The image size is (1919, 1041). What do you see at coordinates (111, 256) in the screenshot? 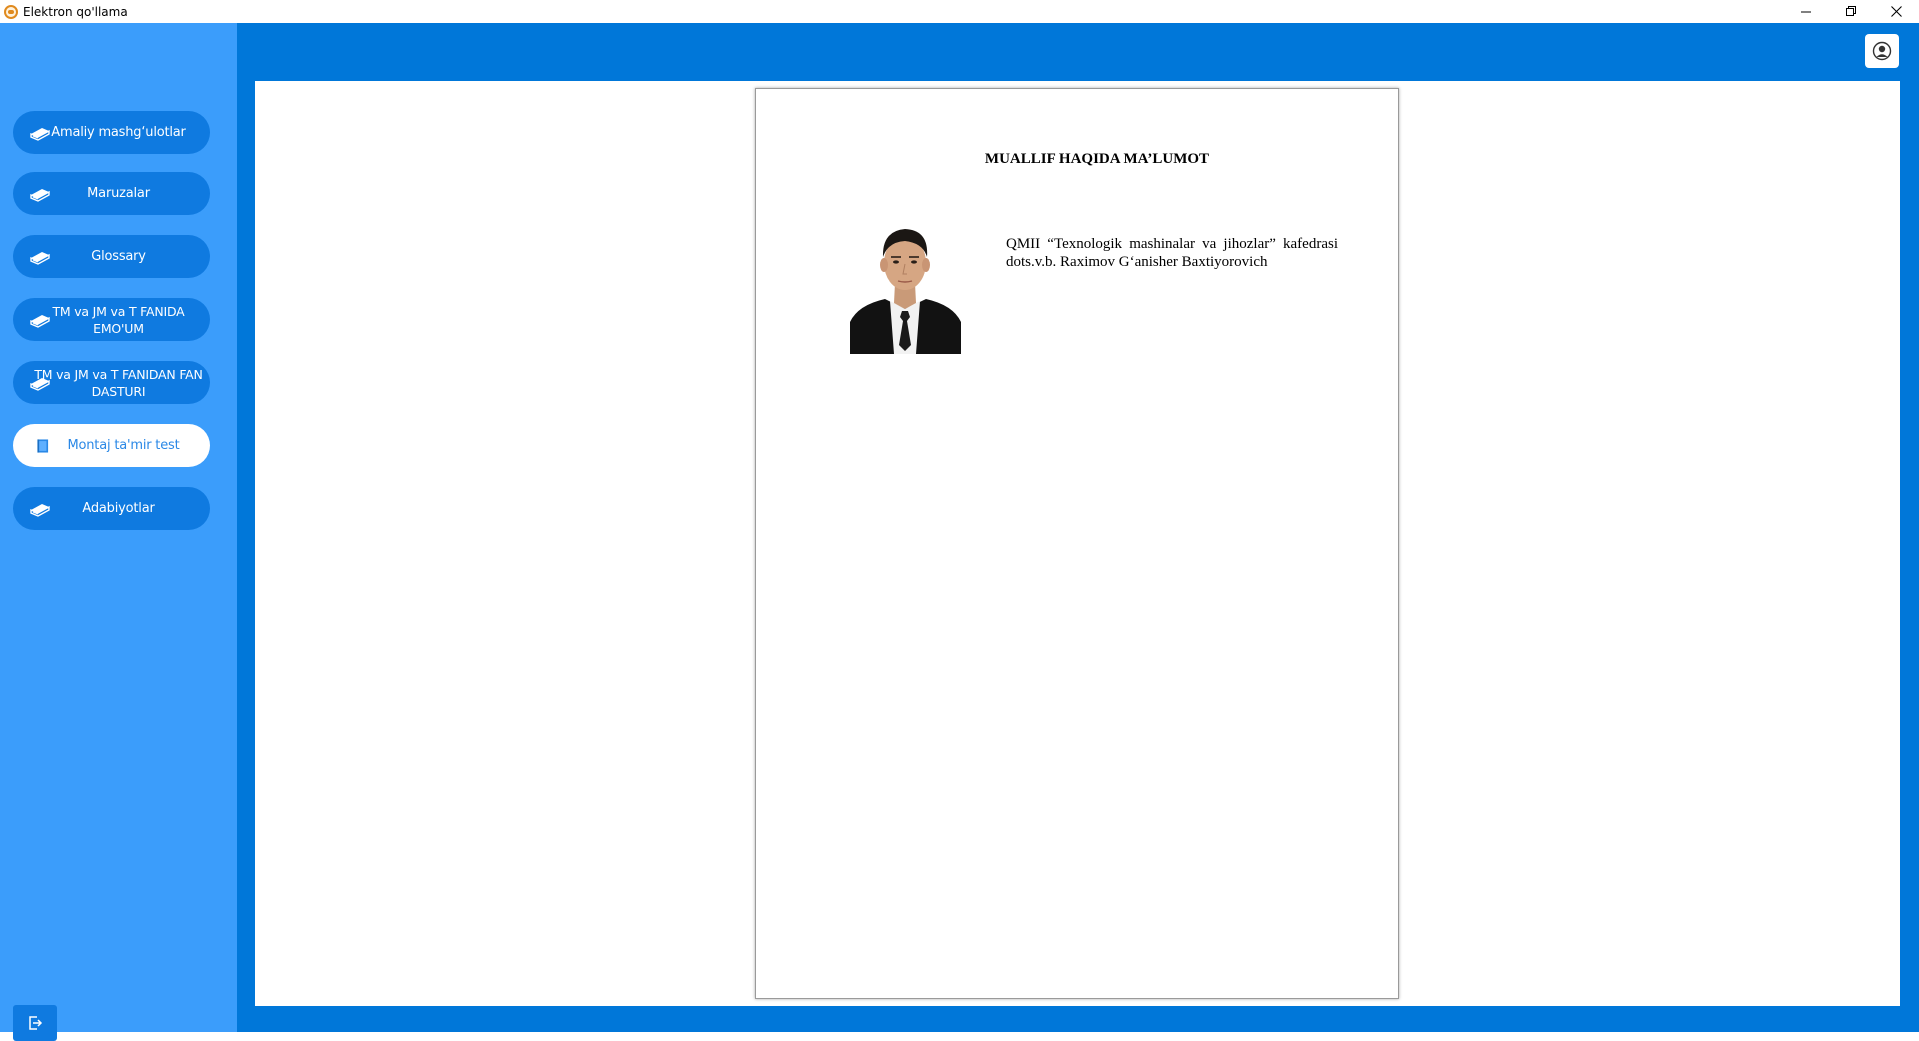
I see `sidebar-item-glossary: Glossary` at bounding box center [111, 256].